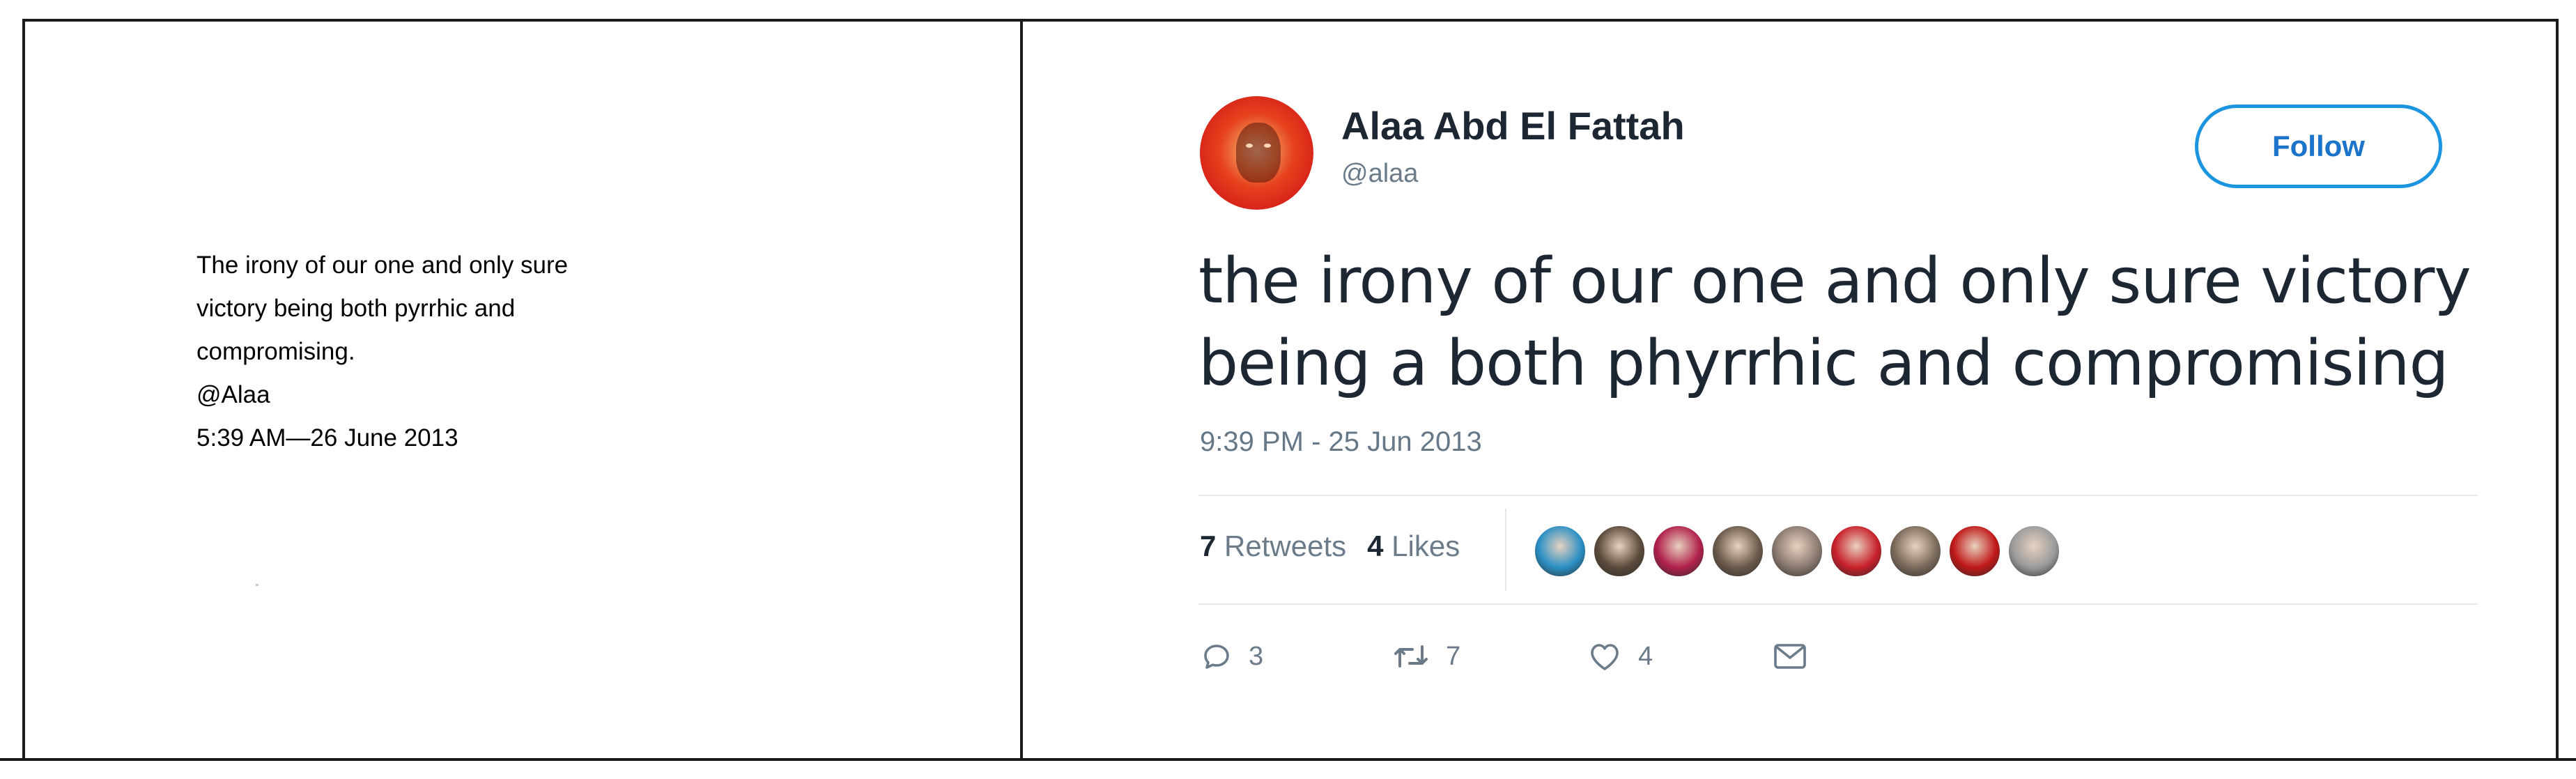 This screenshot has height=779, width=2576. What do you see at coordinates (1288, 759) in the screenshot?
I see `table-bottom-rule` at bounding box center [1288, 759].